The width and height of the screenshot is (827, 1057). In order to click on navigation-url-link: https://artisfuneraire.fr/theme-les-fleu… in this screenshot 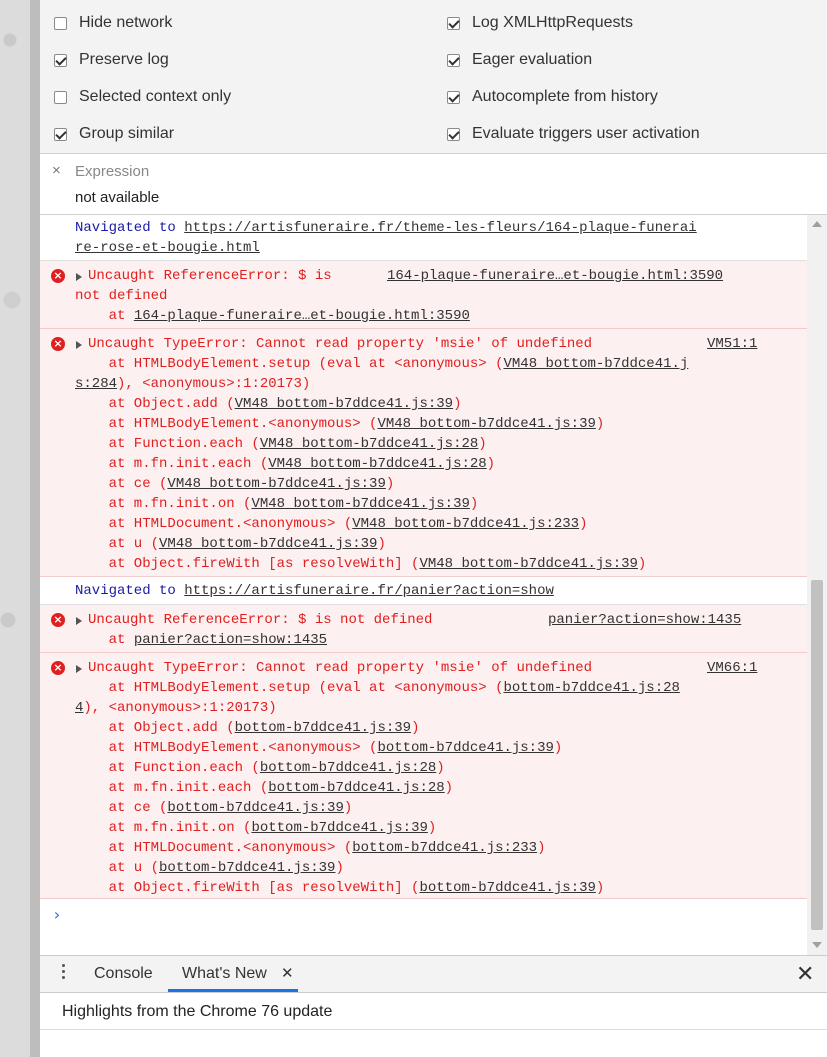, I will do `click(440, 228)`.